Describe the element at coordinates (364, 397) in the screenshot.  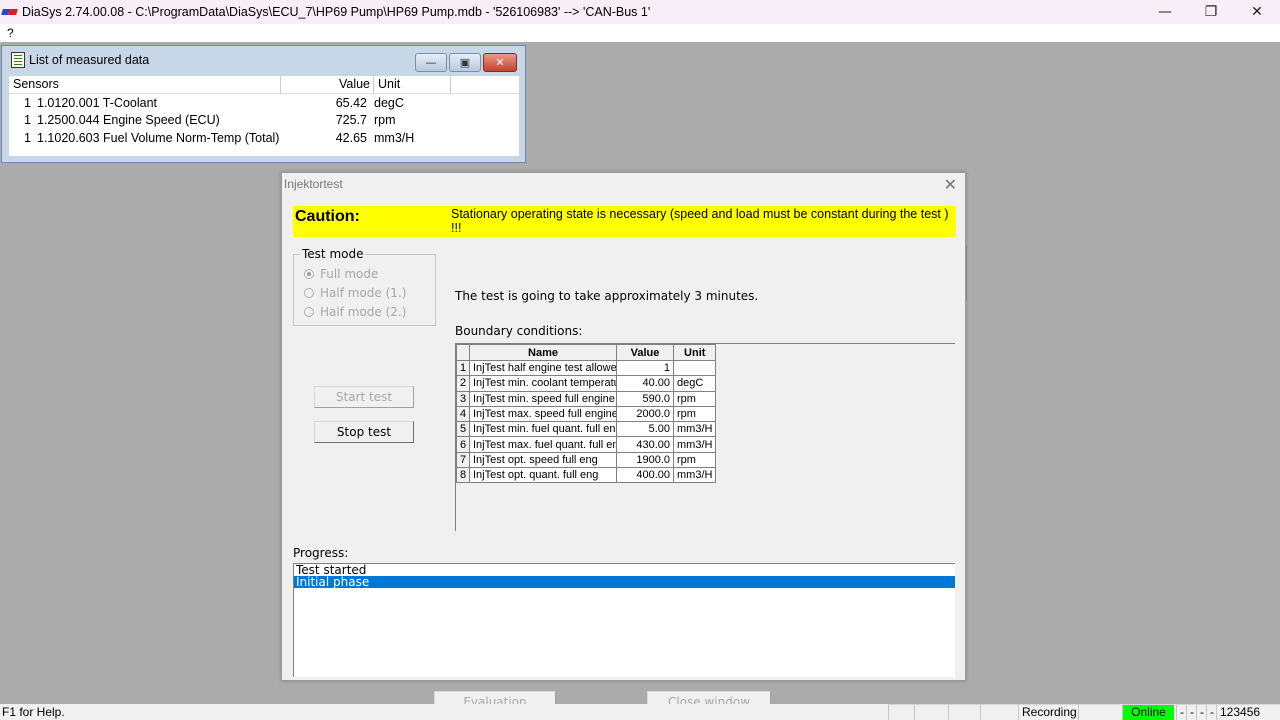
I see `start-test-button: Start test` at that location.